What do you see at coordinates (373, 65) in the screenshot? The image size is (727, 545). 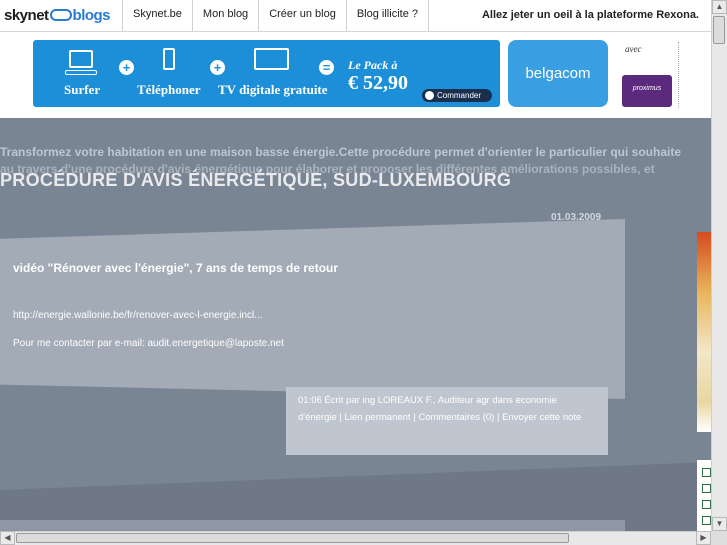 I see `le-pack-label: Le Pack à` at bounding box center [373, 65].